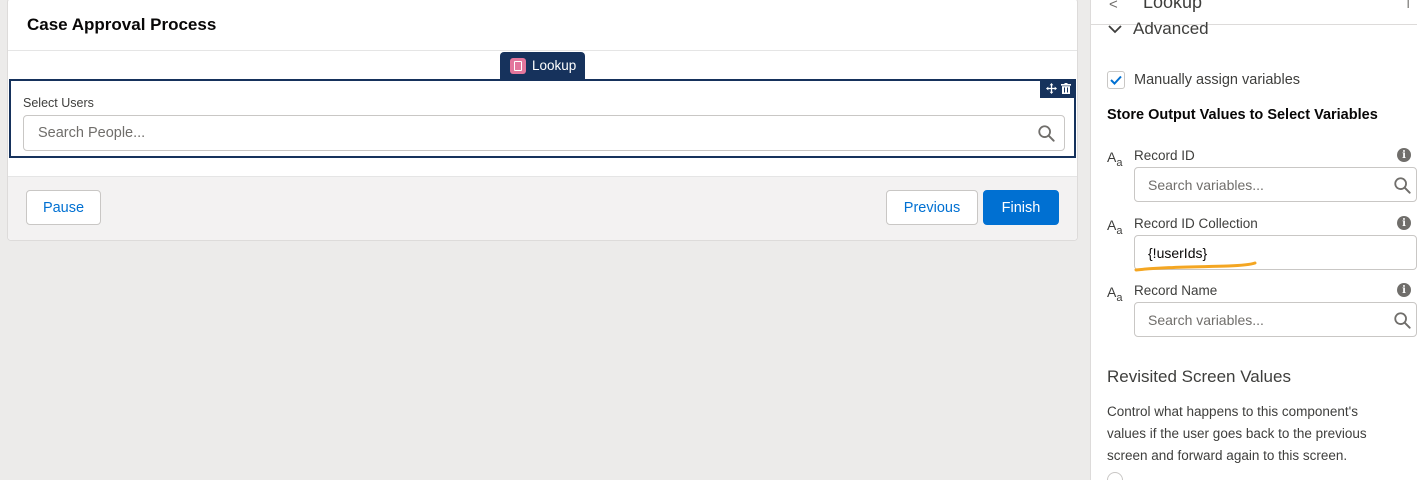  I want to click on revisit-section-title: Revisited Screen Values, so click(1199, 376).